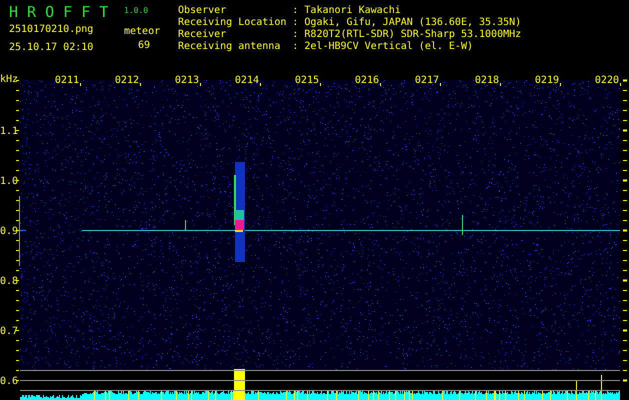 The image size is (629, 400). Describe the element at coordinates (546, 80) in the screenshot. I see `time-label: 0219` at that location.